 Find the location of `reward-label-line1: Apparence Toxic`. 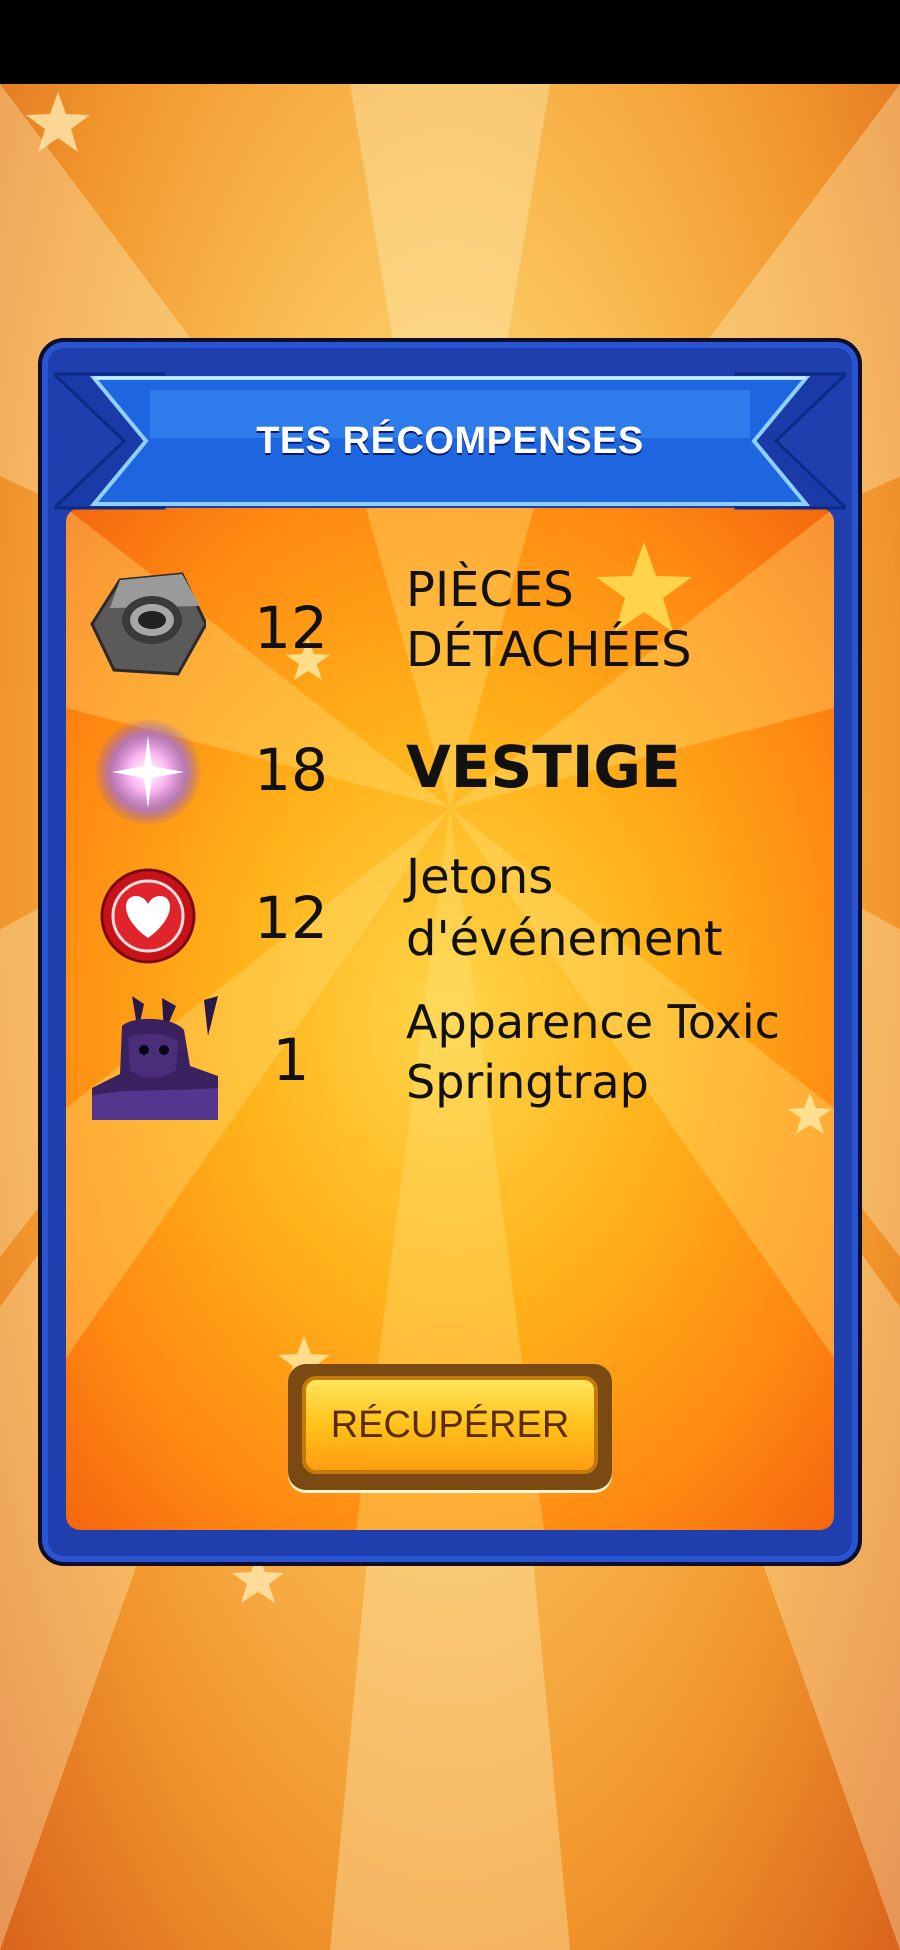

reward-label-line1: Apparence Toxic is located at coordinates (593, 1022).